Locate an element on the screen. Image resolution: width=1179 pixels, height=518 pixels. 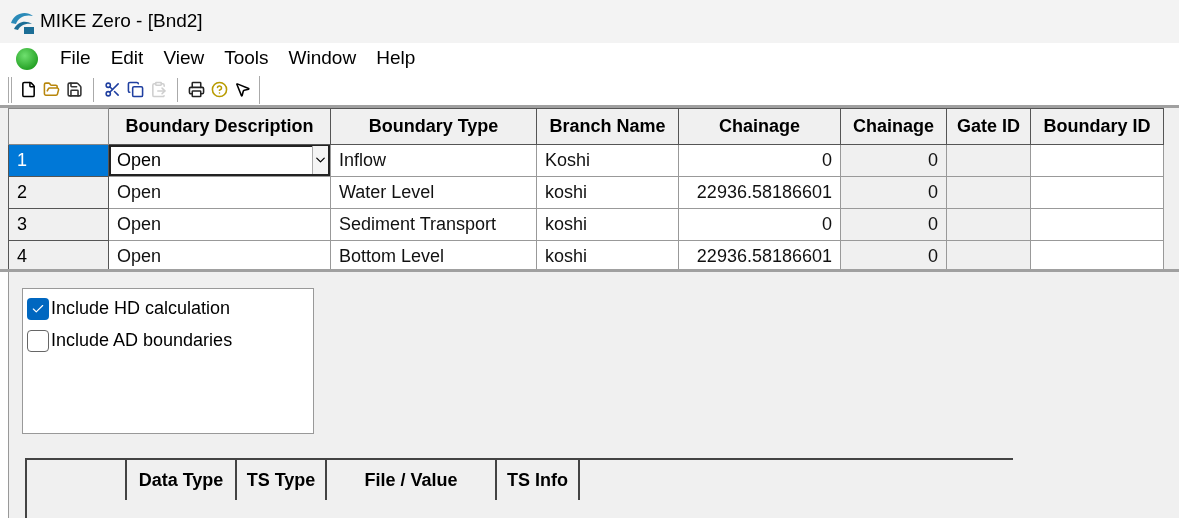
app-menu-icon is located at coordinates (27, 58).